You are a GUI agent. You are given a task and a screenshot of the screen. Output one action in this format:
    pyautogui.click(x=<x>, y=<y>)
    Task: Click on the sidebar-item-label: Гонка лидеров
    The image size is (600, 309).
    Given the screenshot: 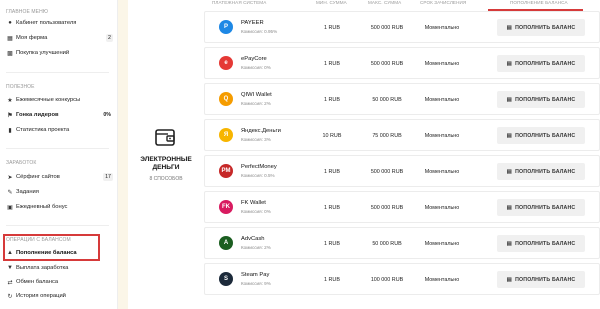 What is the action you would take?
    pyautogui.click(x=37, y=115)
    